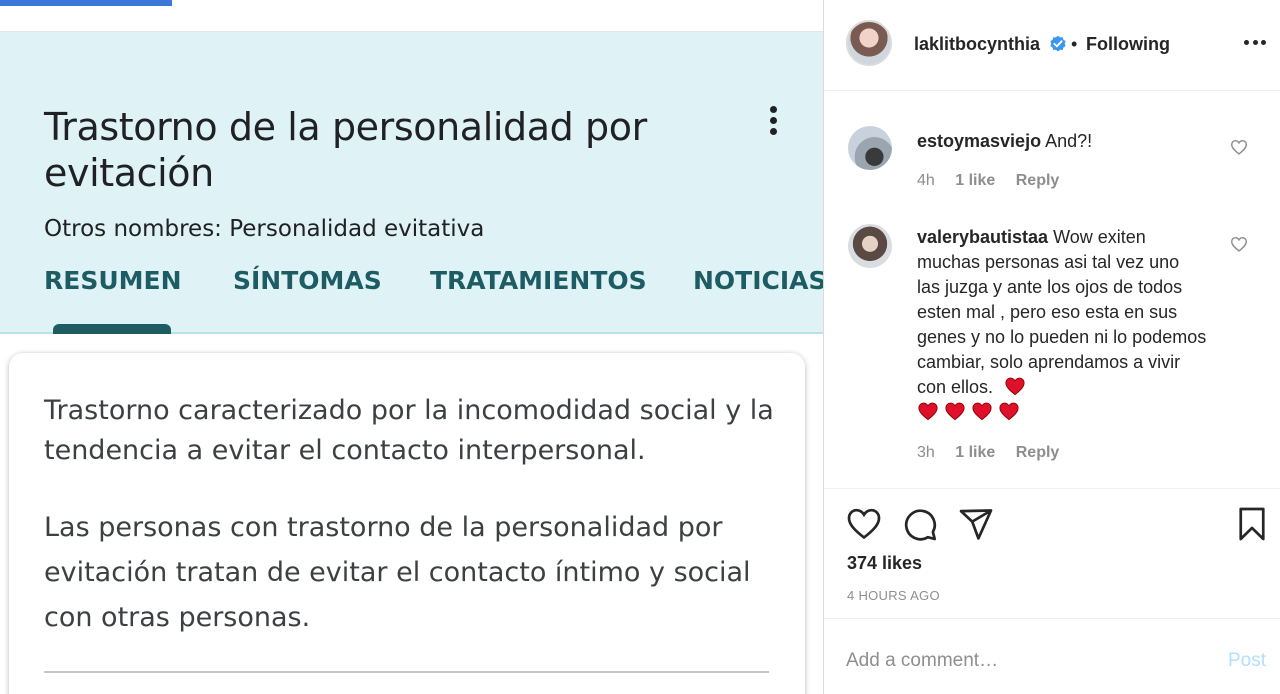 The width and height of the screenshot is (1280, 694). What do you see at coordinates (1058, 43) in the screenshot?
I see `verified-badge-icon` at bounding box center [1058, 43].